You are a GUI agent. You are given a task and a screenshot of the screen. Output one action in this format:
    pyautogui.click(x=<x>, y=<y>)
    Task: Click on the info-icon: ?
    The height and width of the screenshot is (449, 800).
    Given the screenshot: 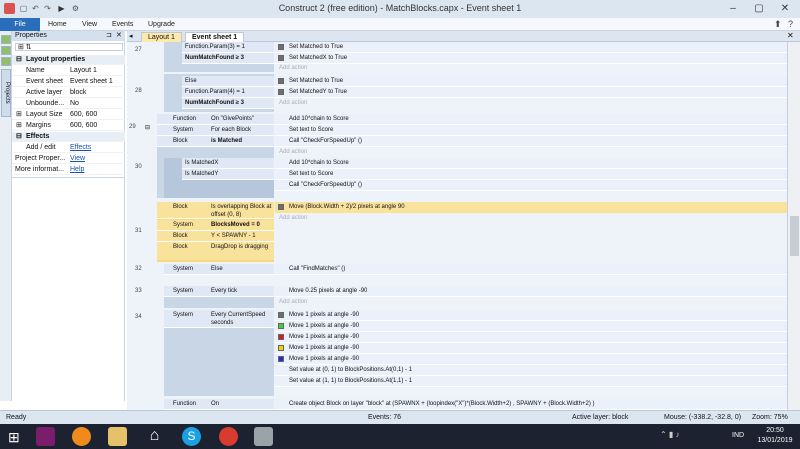 What is the action you would take?
    pyautogui.click(x=790, y=24)
    